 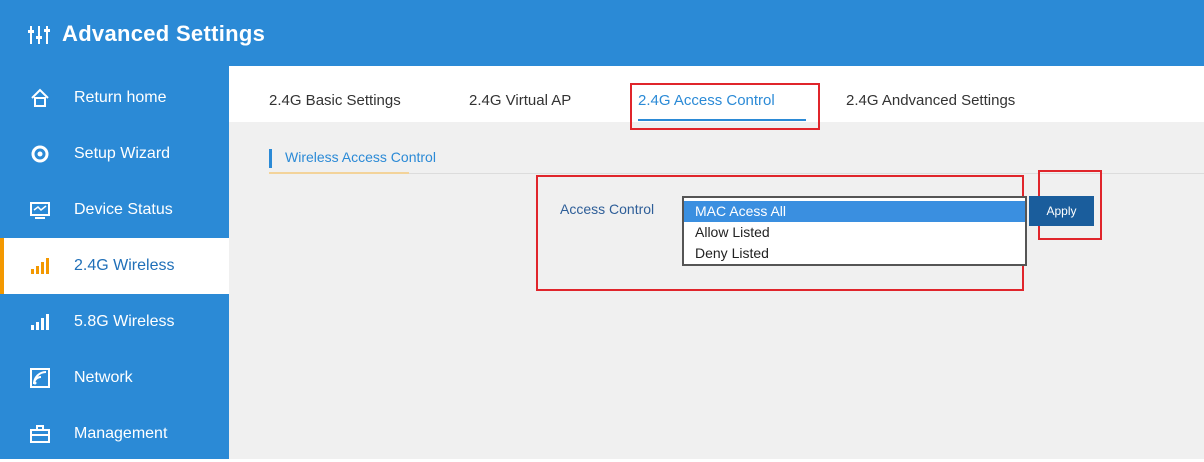 I want to click on option-allow-listed: Allow Listed, so click(x=854, y=232).